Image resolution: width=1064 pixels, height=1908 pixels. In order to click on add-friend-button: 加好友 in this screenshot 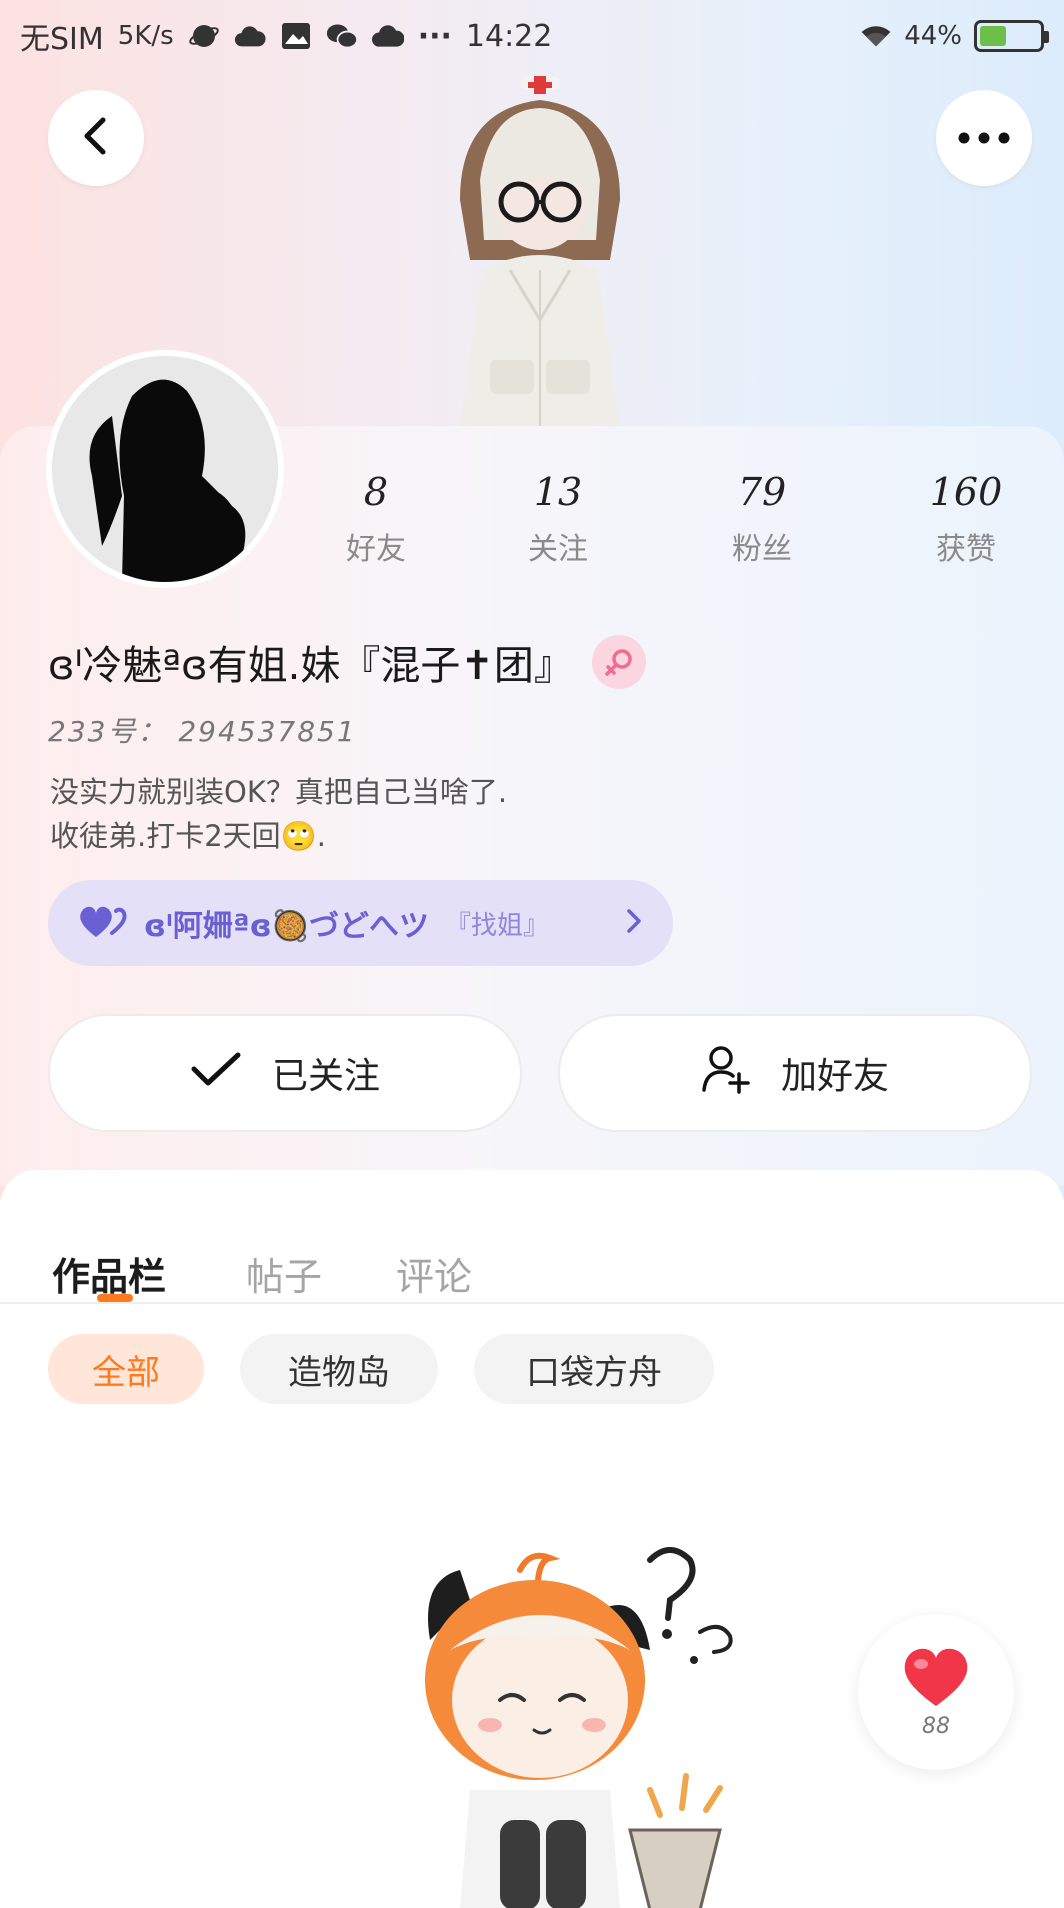, I will do `click(795, 1073)`.